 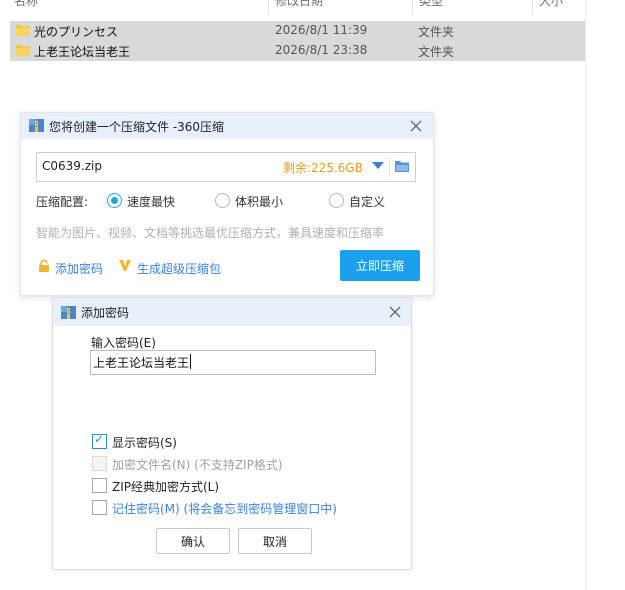 I want to click on radio-smallest, so click(x=222, y=200).